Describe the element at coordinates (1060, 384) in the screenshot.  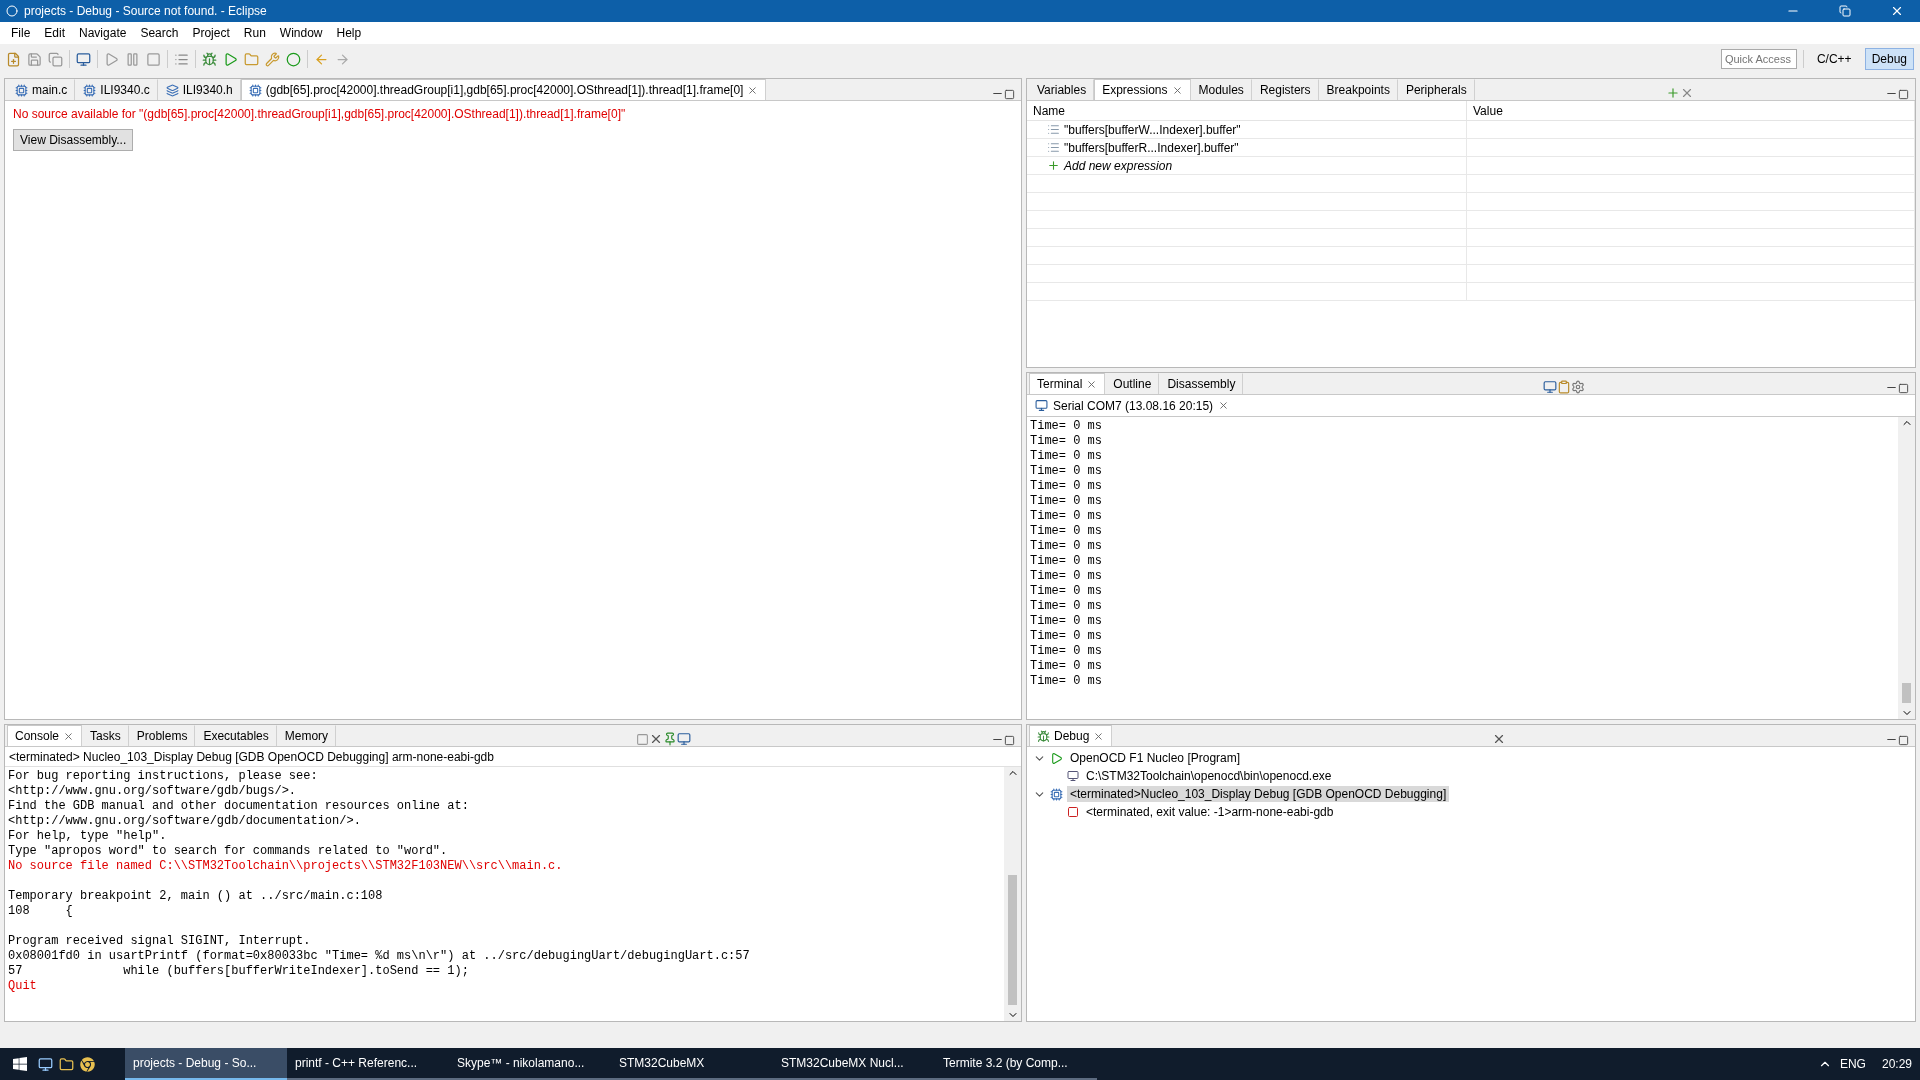
I see `tab-label: Terminal` at that location.